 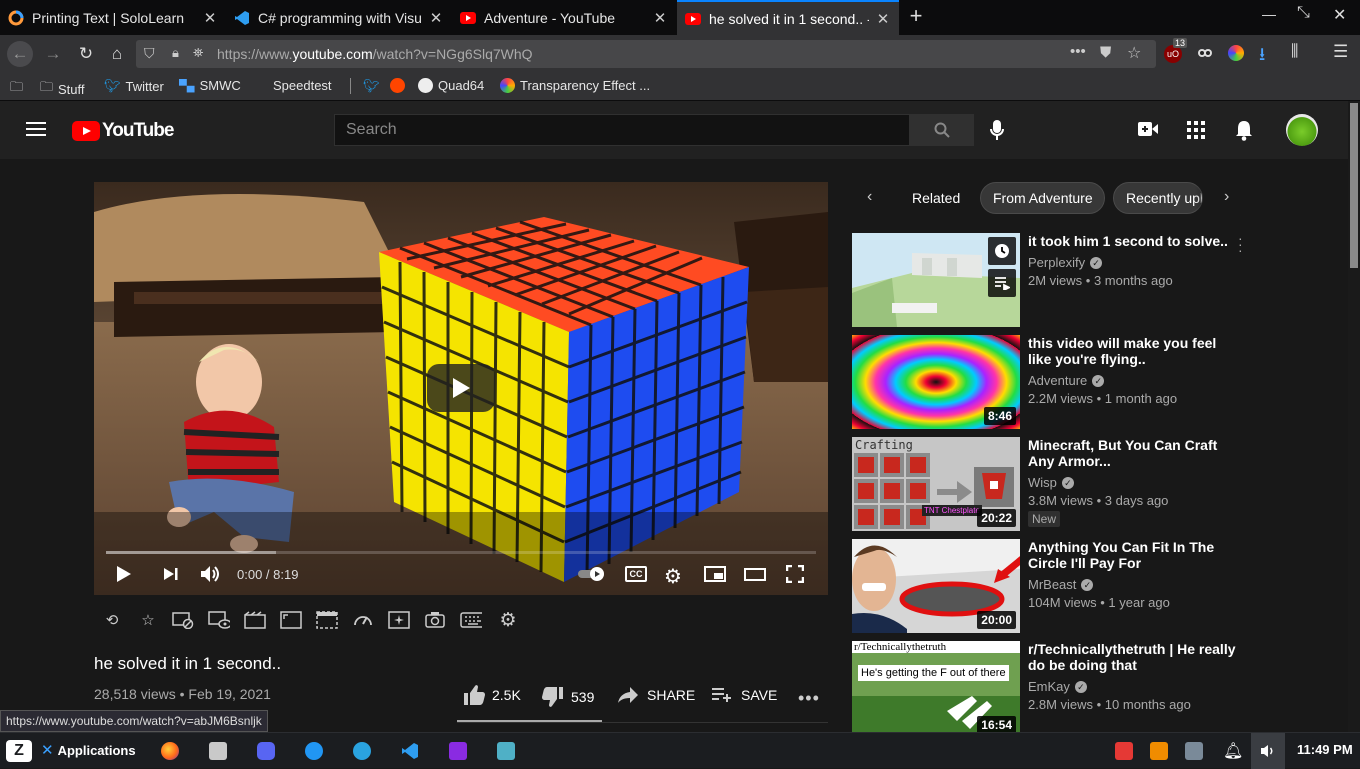 I want to click on clock: 11:49 PM, so click(x=1325, y=749).